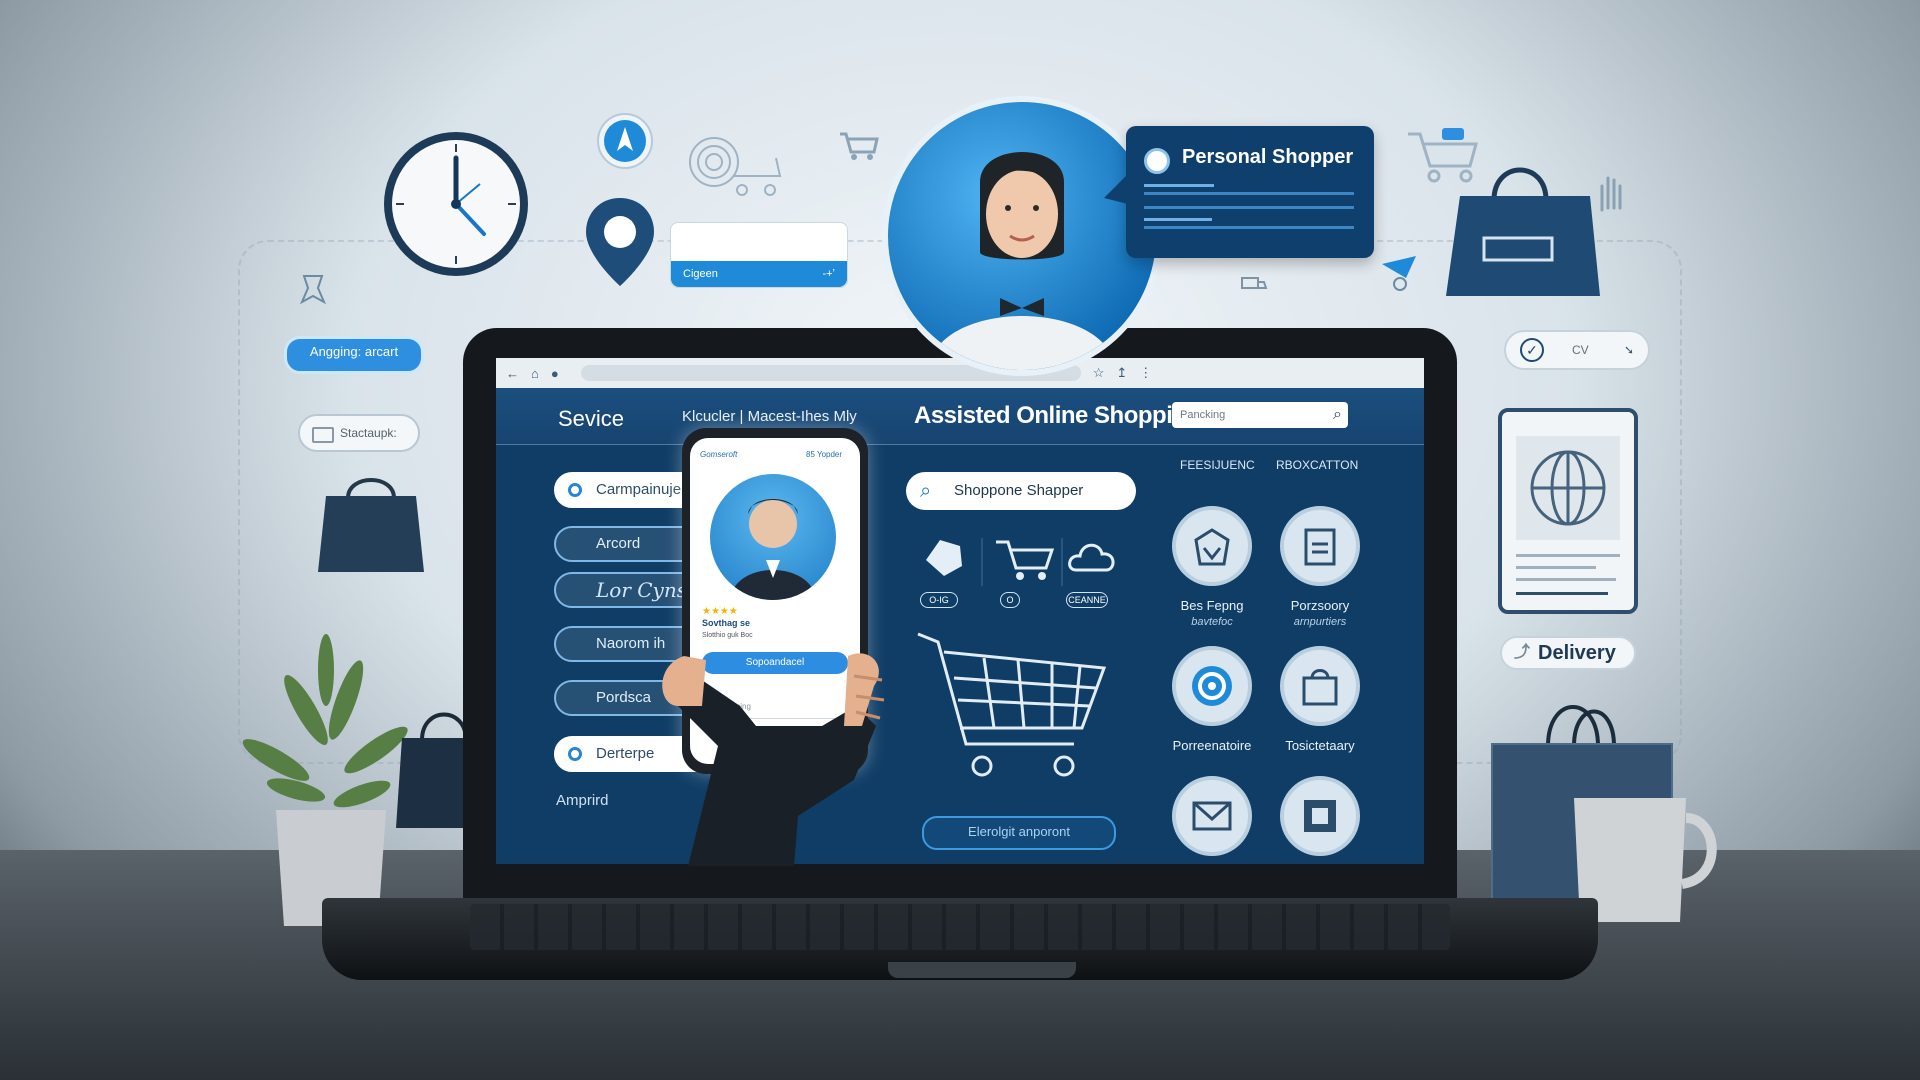  Describe the element at coordinates (368, 433) in the screenshot. I see `speech-text: Stactaupk:` at that location.